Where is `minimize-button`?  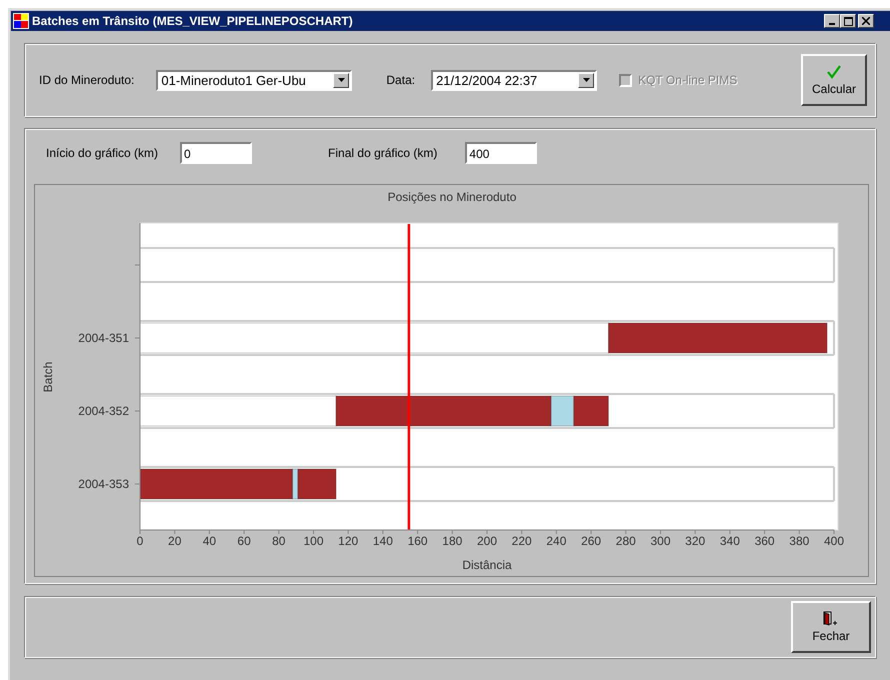
minimize-button is located at coordinates (832, 21).